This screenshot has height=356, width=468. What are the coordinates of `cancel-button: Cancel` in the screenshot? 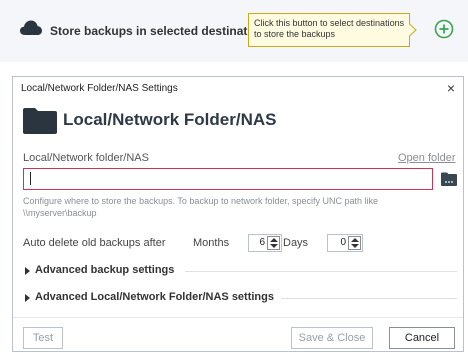 It's located at (422, 338).